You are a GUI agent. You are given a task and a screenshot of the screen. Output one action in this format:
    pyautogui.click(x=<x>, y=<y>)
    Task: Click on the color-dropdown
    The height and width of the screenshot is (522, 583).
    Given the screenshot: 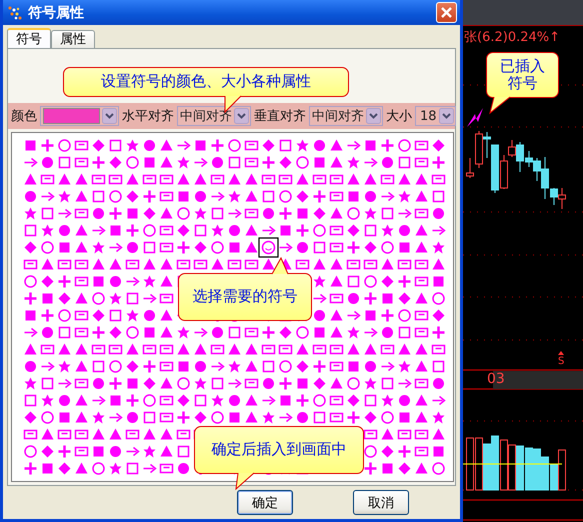 What is the action you would take?
    pyautogui.click(x=79, y=116)
    